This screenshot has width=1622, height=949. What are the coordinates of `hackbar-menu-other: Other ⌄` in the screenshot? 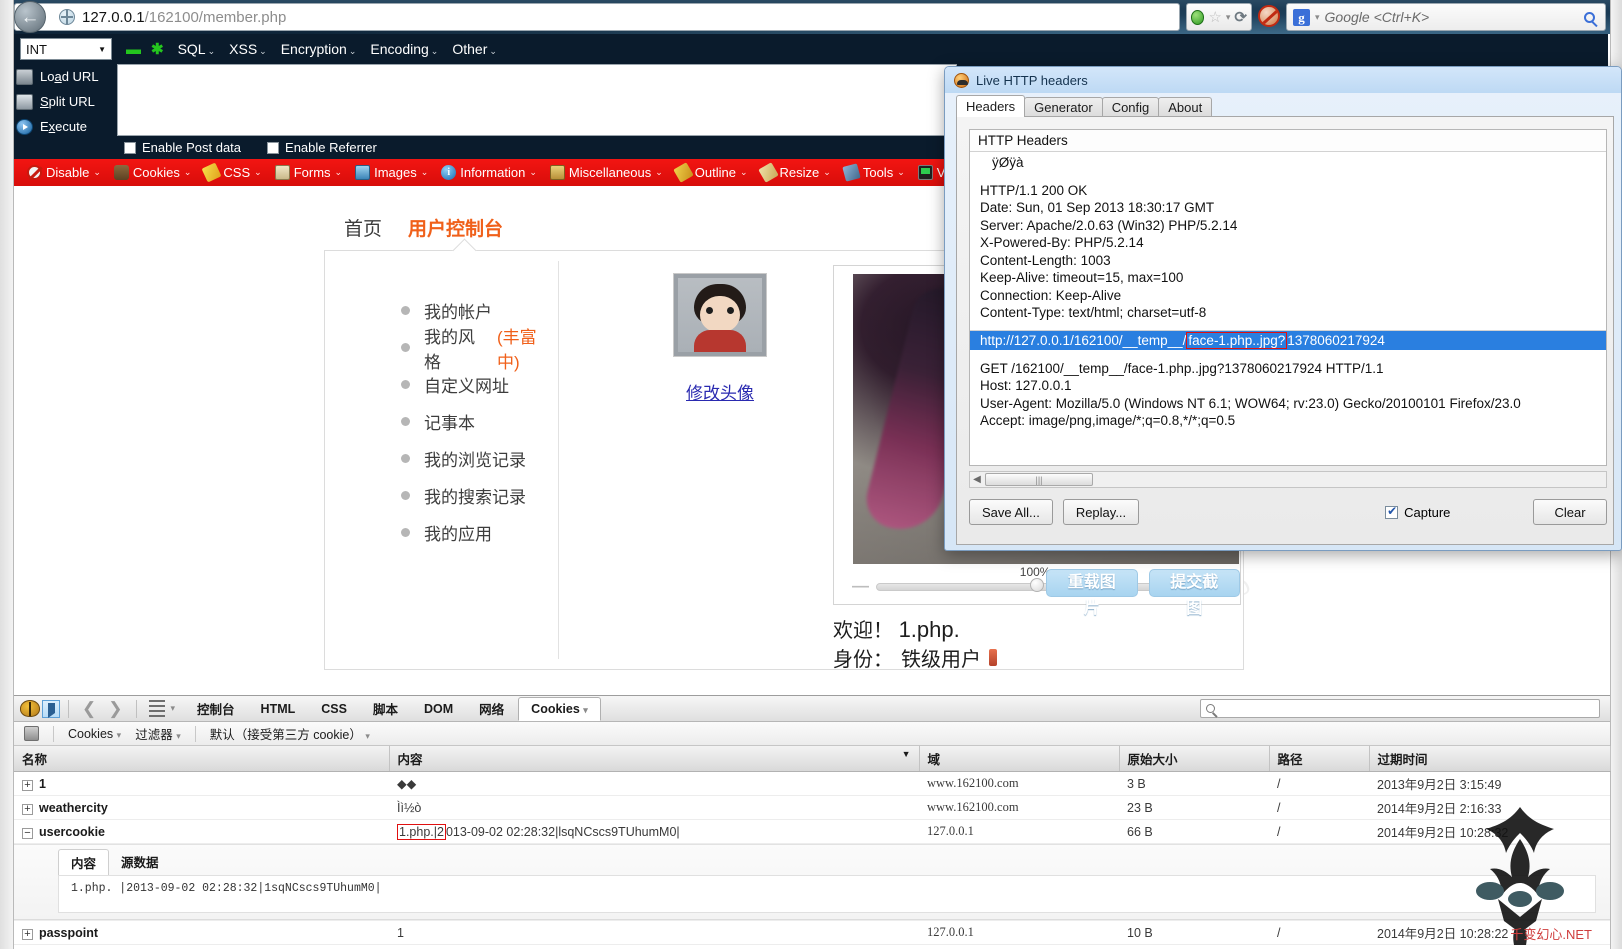 It's located at (474, 49).